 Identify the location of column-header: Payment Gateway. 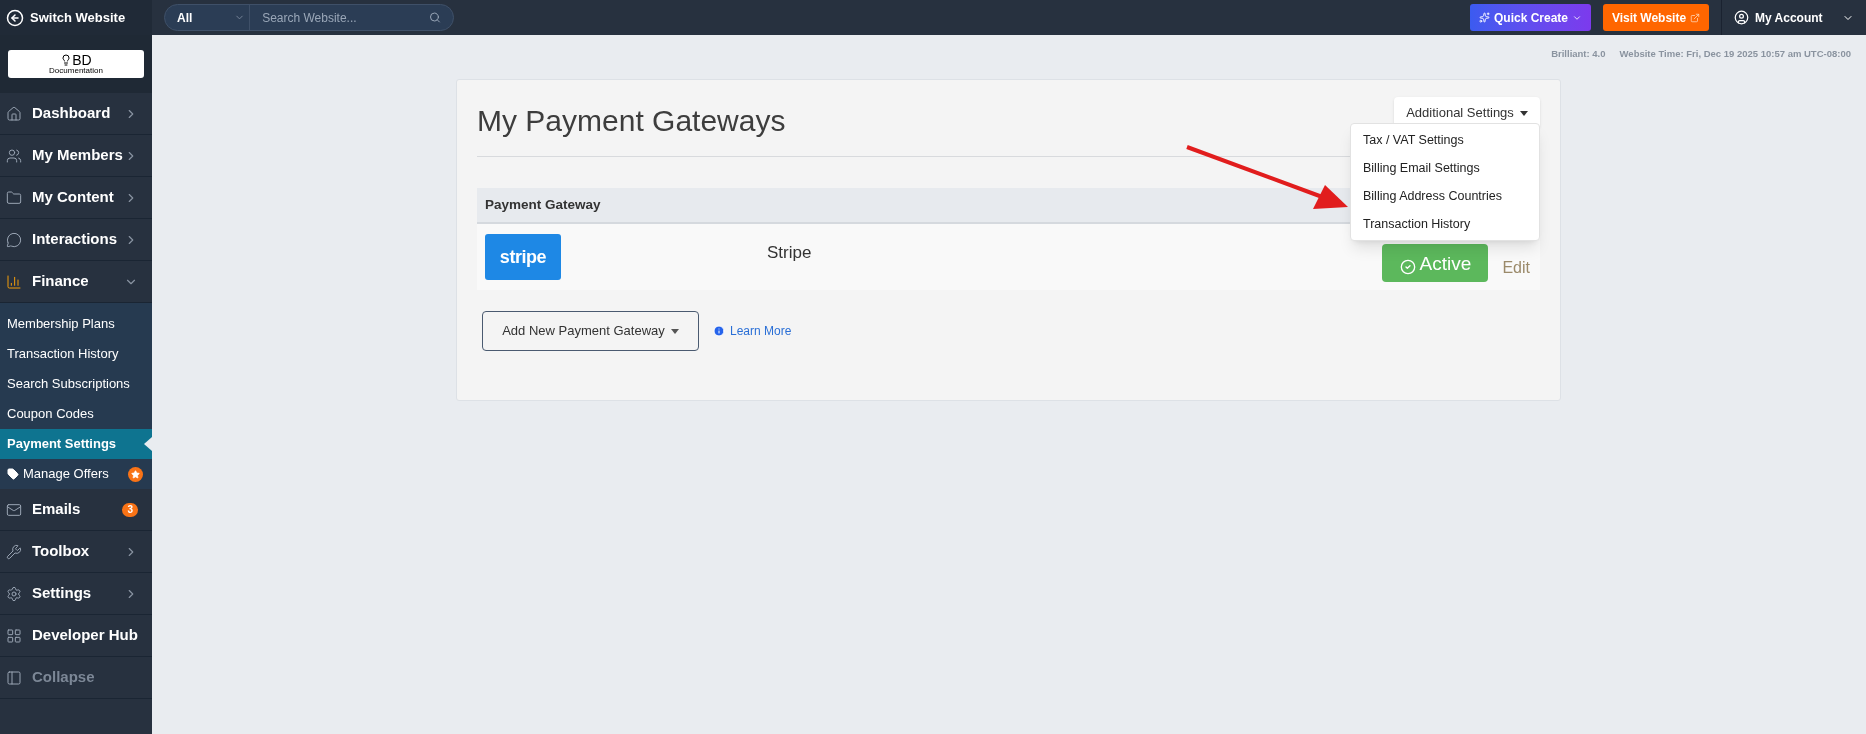
(543, 204).